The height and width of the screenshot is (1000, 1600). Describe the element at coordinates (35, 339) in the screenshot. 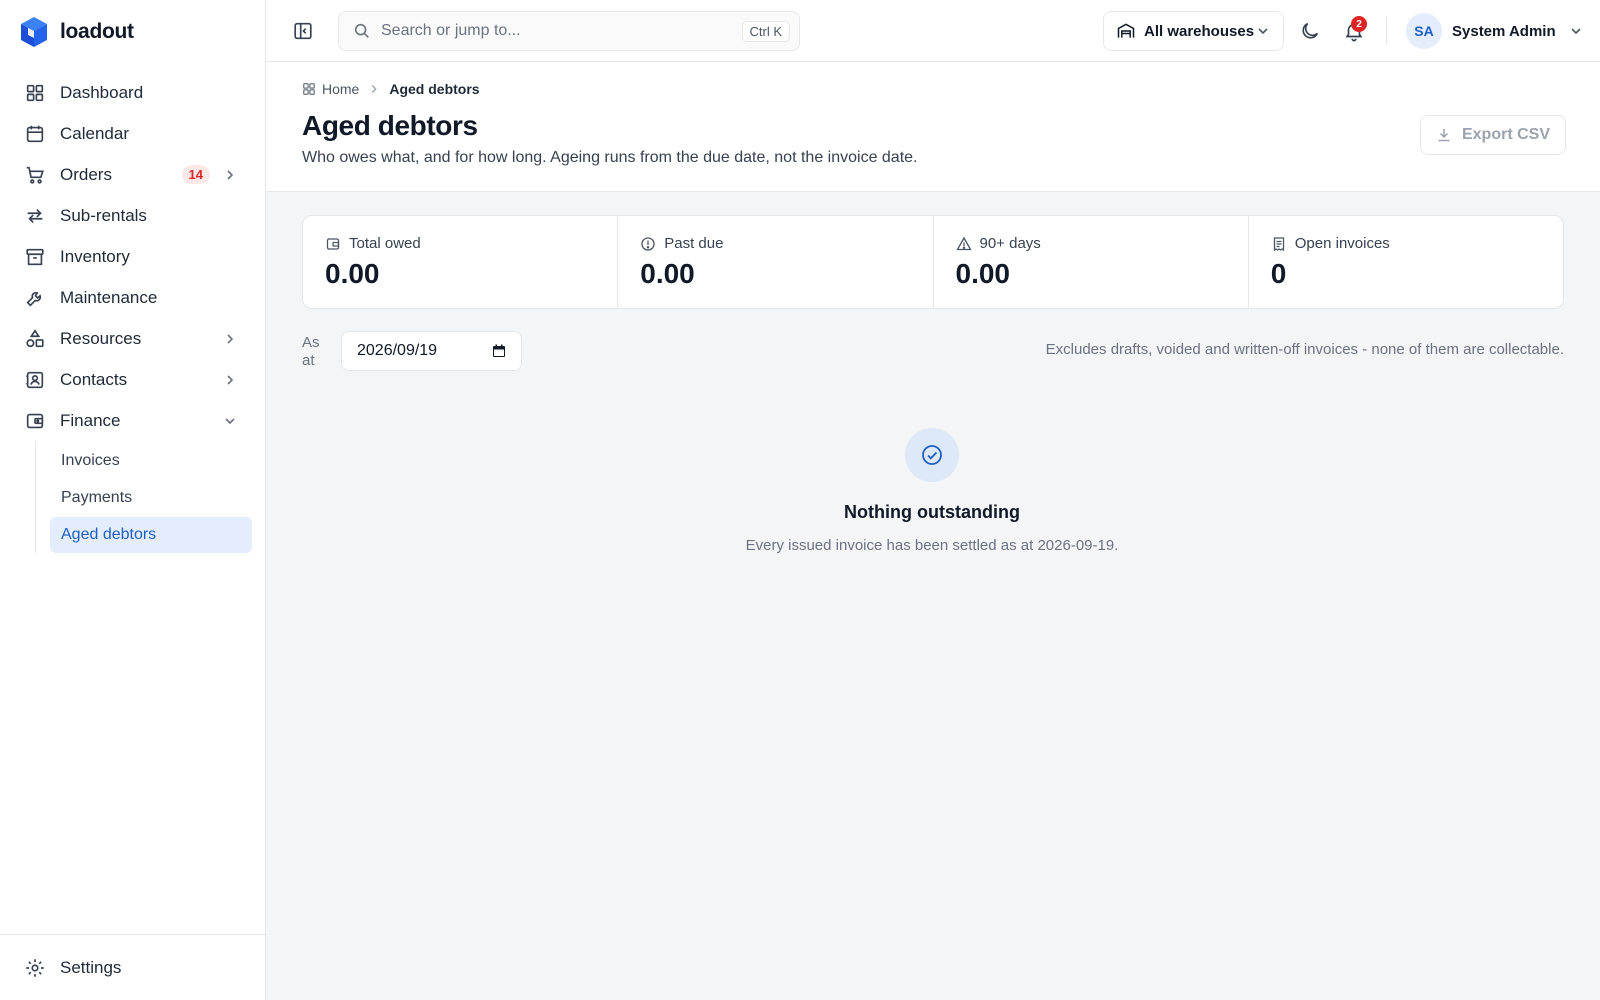

I see `shapes-icon` at that location.